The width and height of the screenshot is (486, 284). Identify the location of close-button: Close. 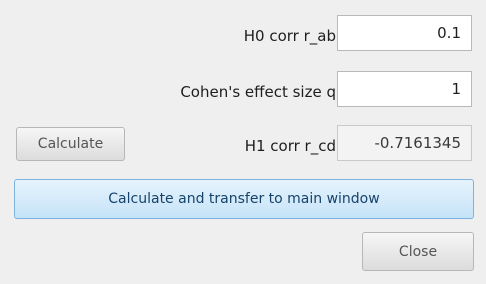
(418, 251).